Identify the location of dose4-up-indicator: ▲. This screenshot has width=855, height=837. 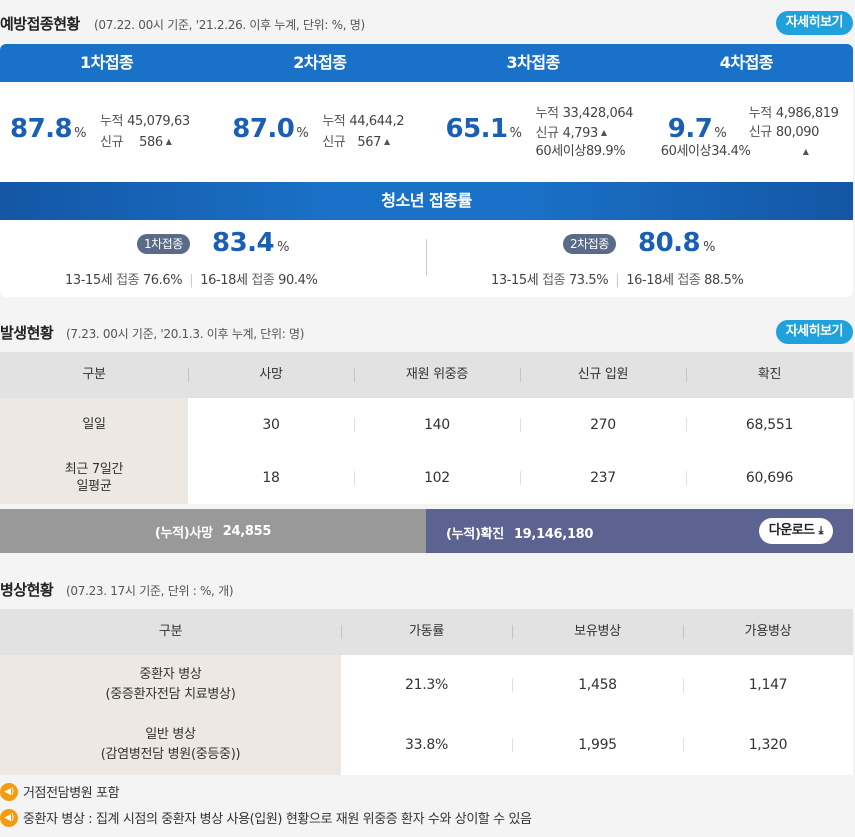
(804, 152).